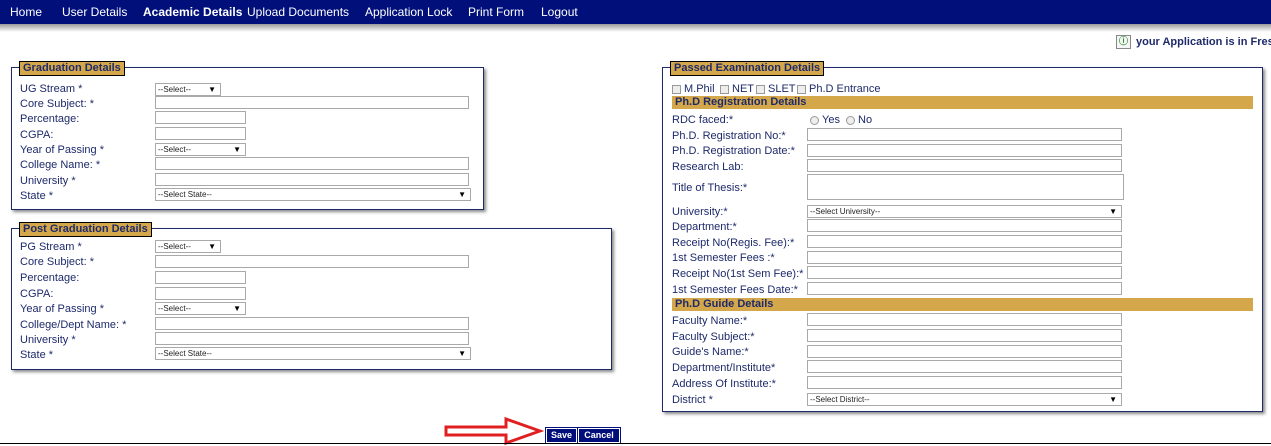 The image size is (1271, 446). I want to click on sem-fees-label: 1st Semester Fees :*, so click(723, 258).